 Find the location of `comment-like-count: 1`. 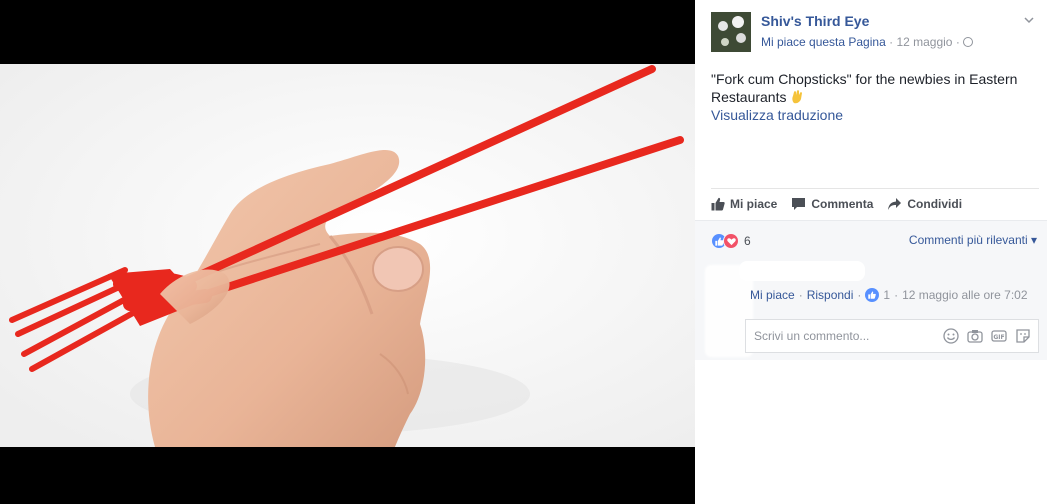

comment-like-count: 1 is located at coordinates (886, 295).